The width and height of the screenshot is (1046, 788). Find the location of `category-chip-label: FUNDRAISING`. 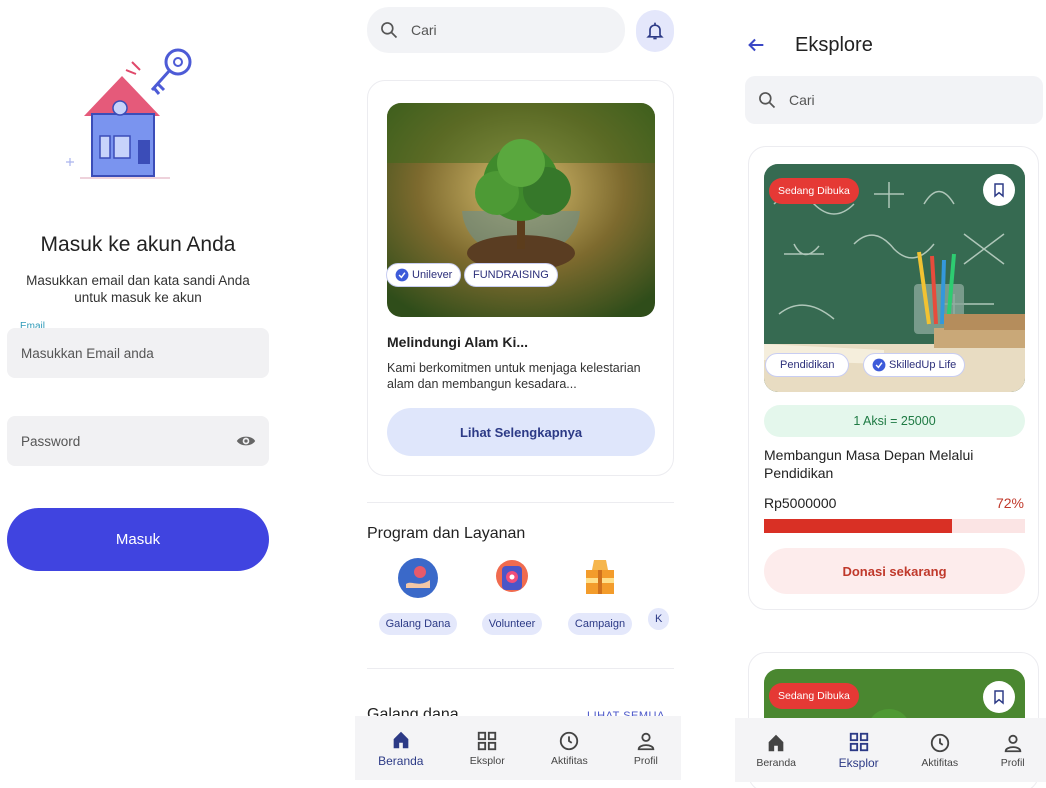

category-chip-label: FUNDRAISING is located at coordinates (511, 275).